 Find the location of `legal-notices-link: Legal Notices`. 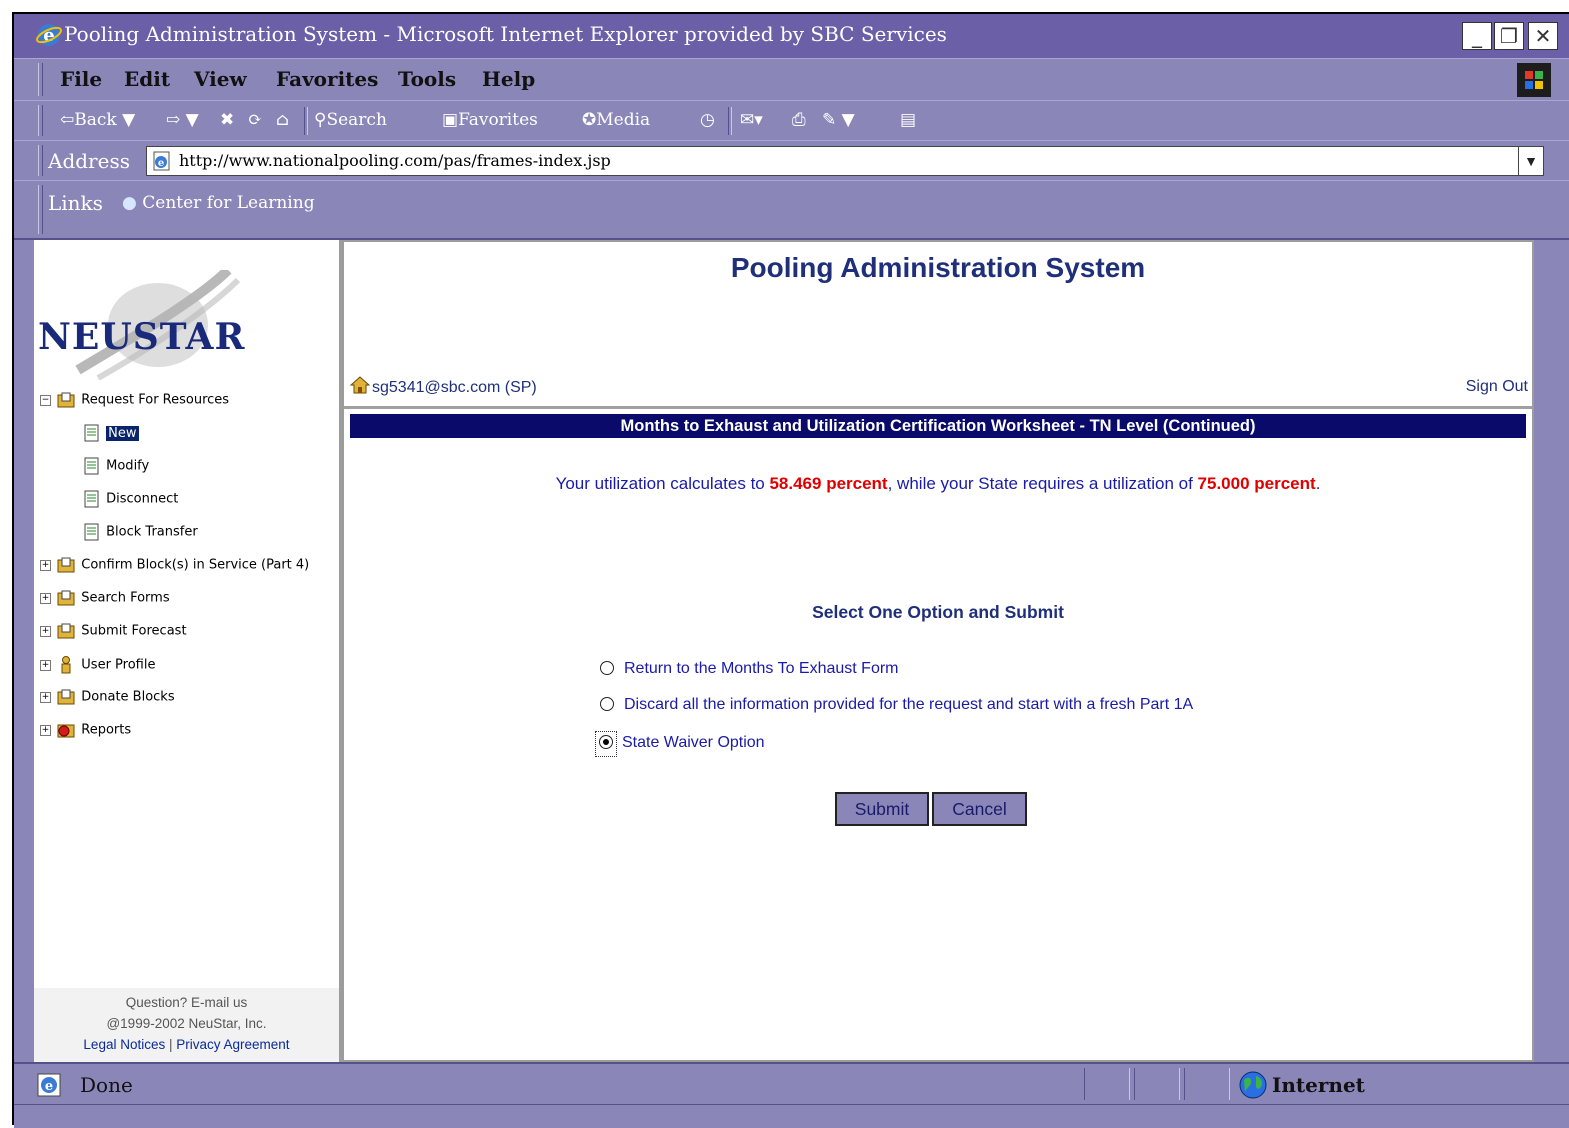

legal-notices-link: Legal Notices is located at coordinates (124, 1044).